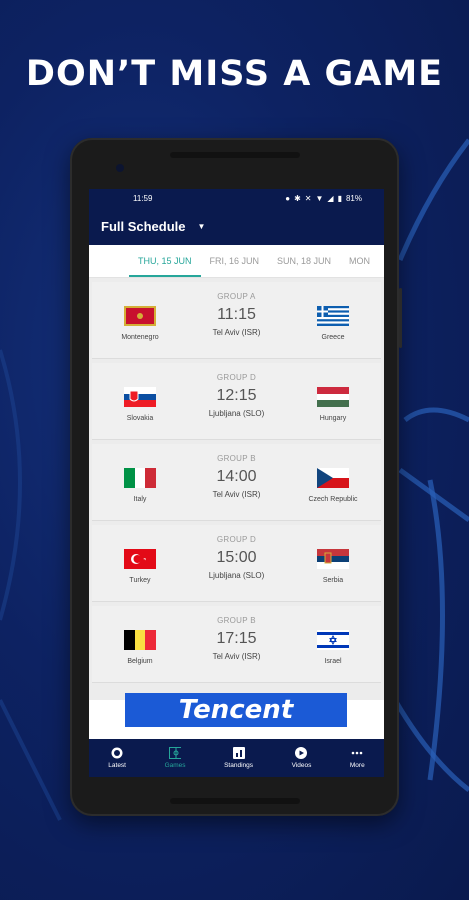  I want to click on status-bar: 11:59 ● ✱ ✕ ▼ ◢ ▮ 81%, so click(236, 198).